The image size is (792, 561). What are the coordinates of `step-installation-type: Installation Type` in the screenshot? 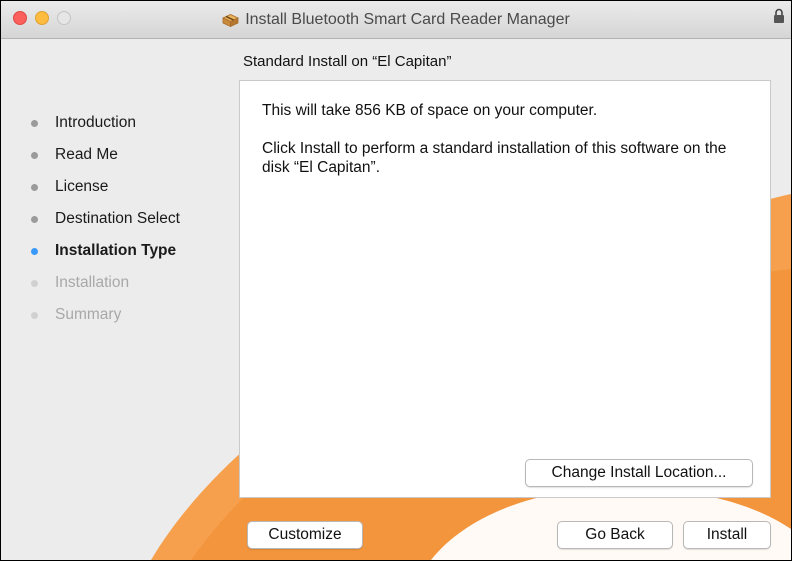 It's located at (105, 251).